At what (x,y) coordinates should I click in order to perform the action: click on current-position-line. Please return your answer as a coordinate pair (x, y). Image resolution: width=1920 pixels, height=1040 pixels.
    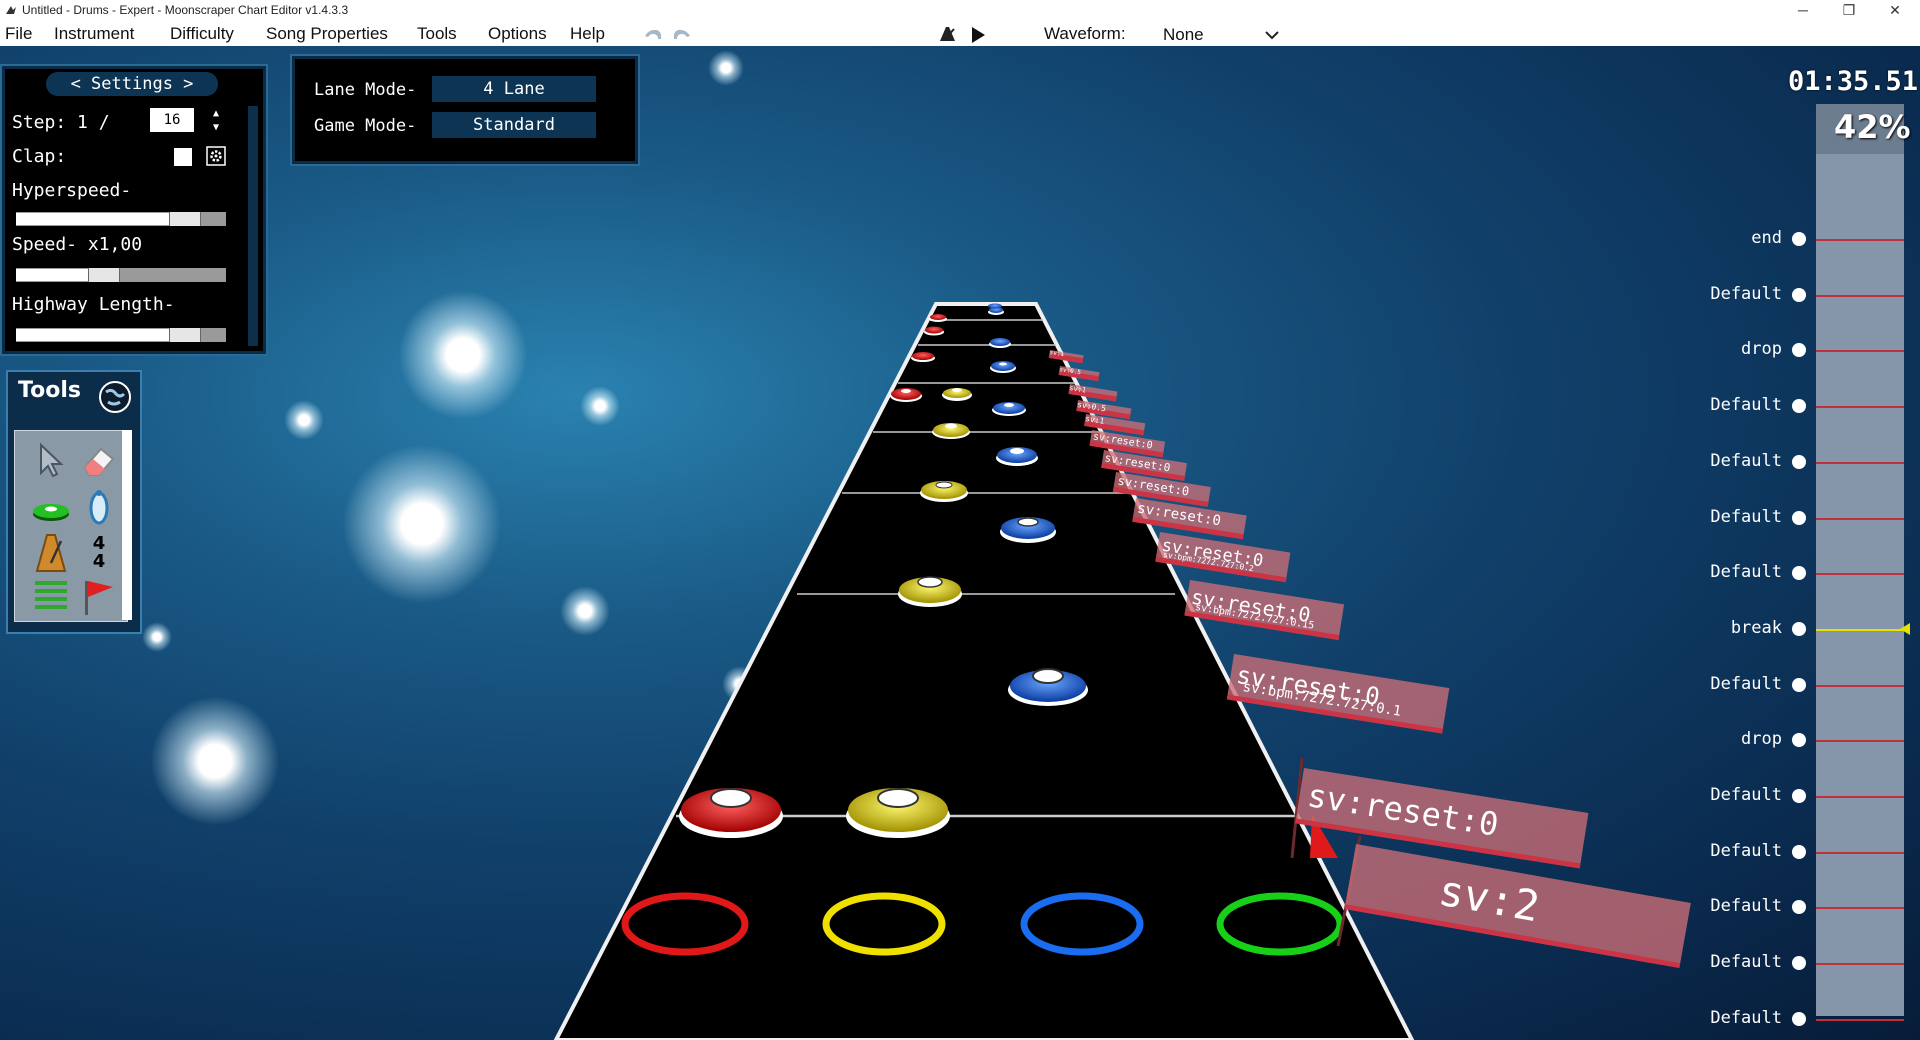
    Looking at the image, I should click on (1860, 630).